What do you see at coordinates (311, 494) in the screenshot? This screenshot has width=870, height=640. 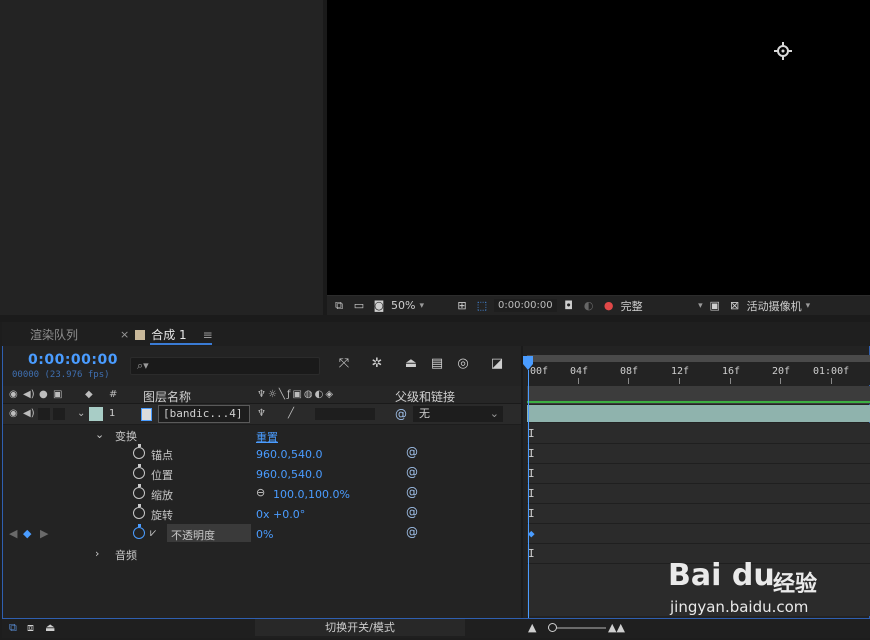 I see `prop-scale-value: 100.0,100.0%` at bounding box center [311, 494].